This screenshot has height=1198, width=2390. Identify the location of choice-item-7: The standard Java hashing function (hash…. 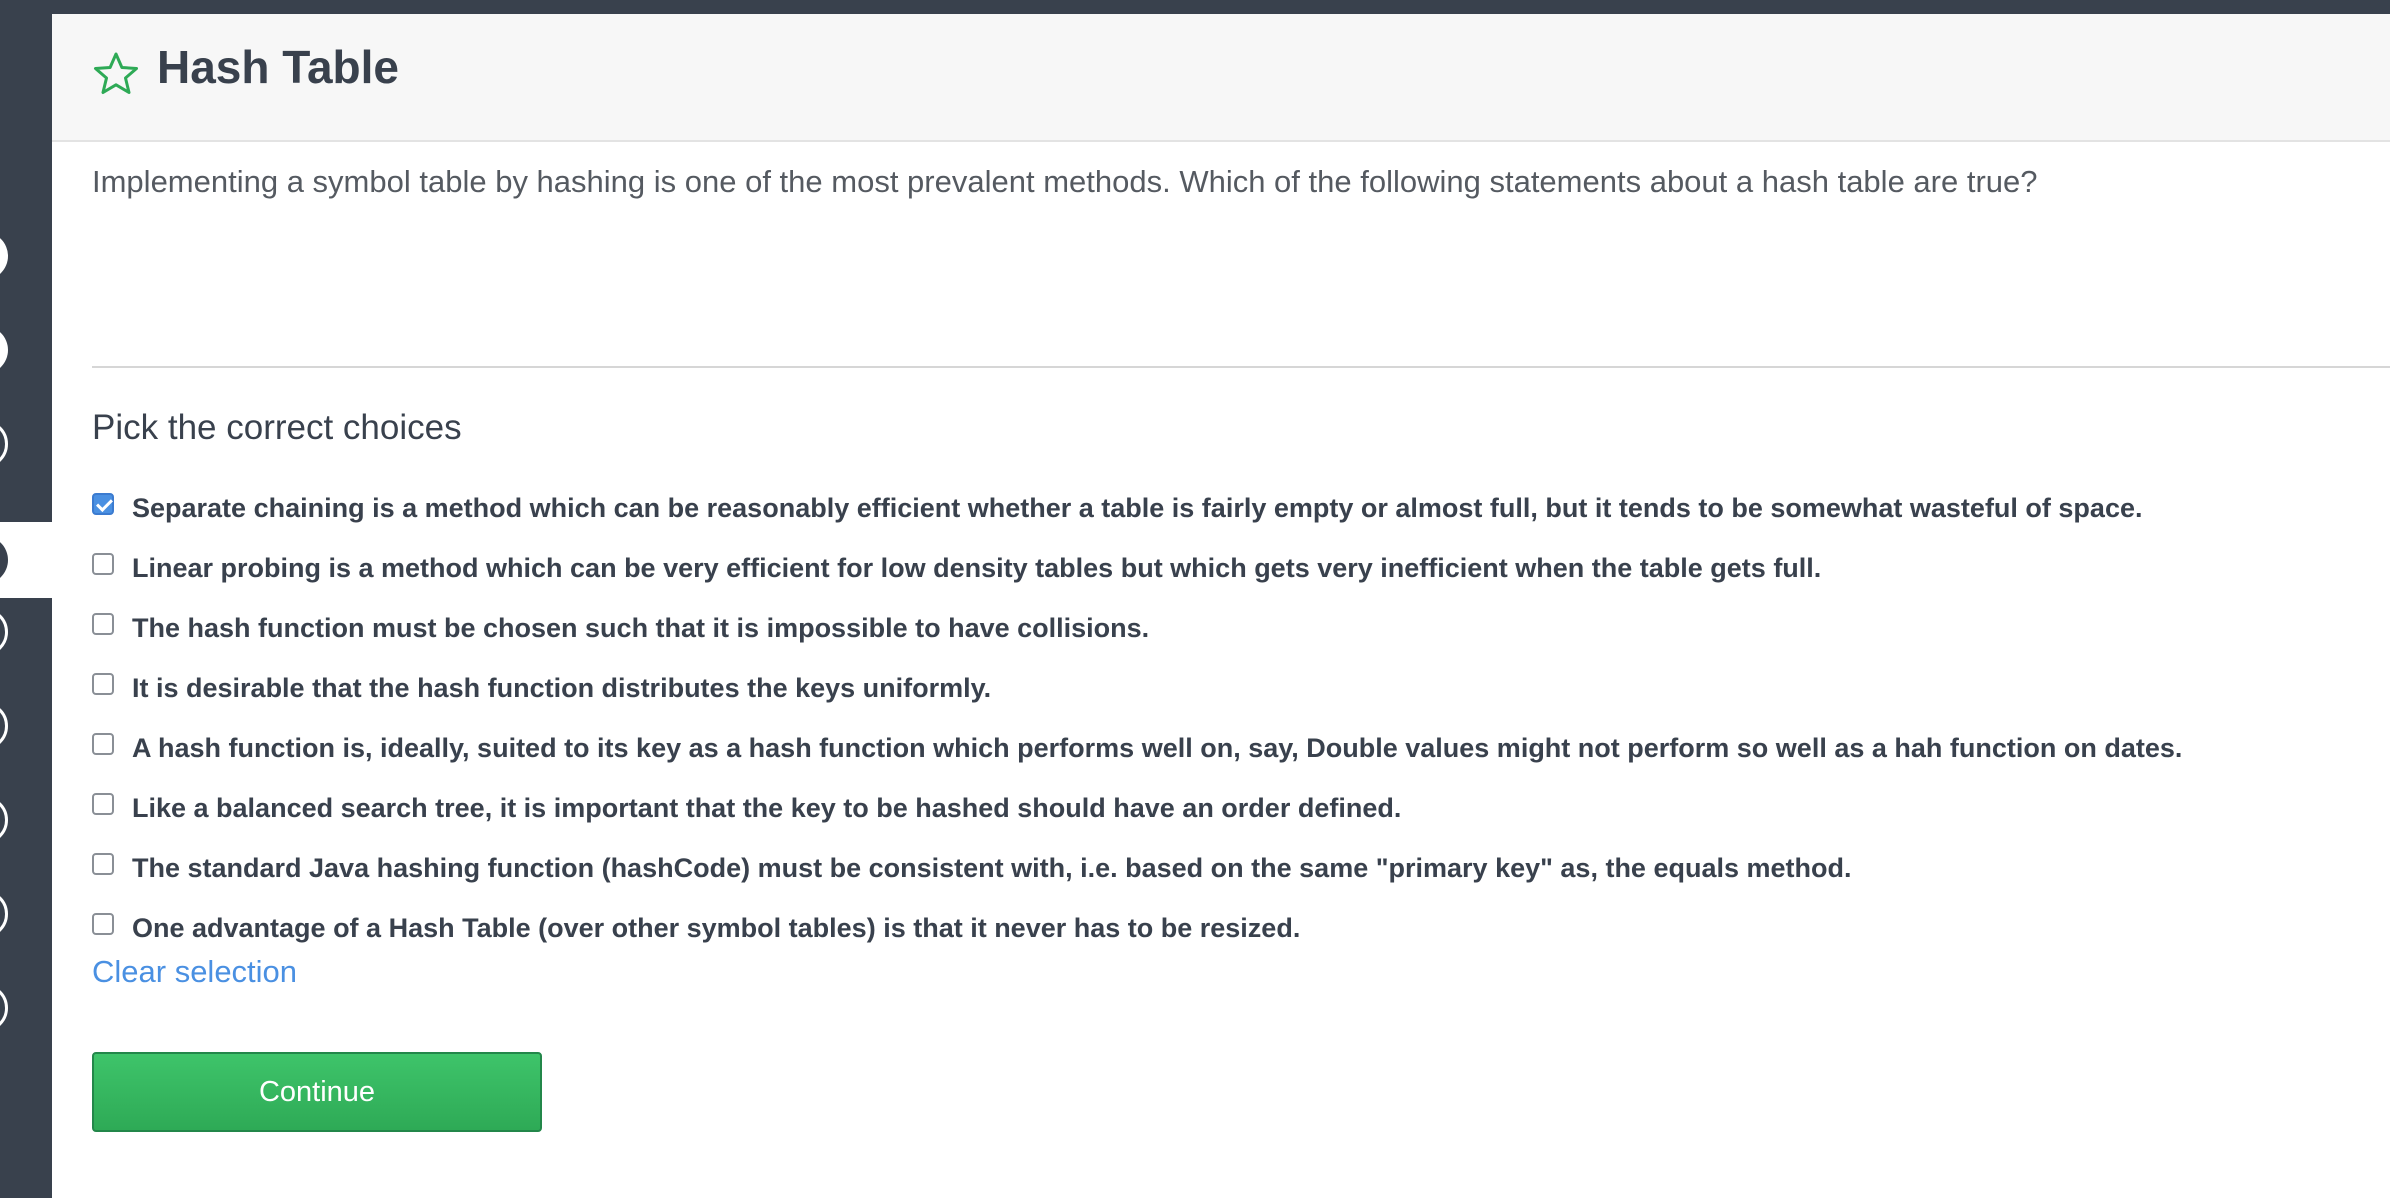
(1237, 868).